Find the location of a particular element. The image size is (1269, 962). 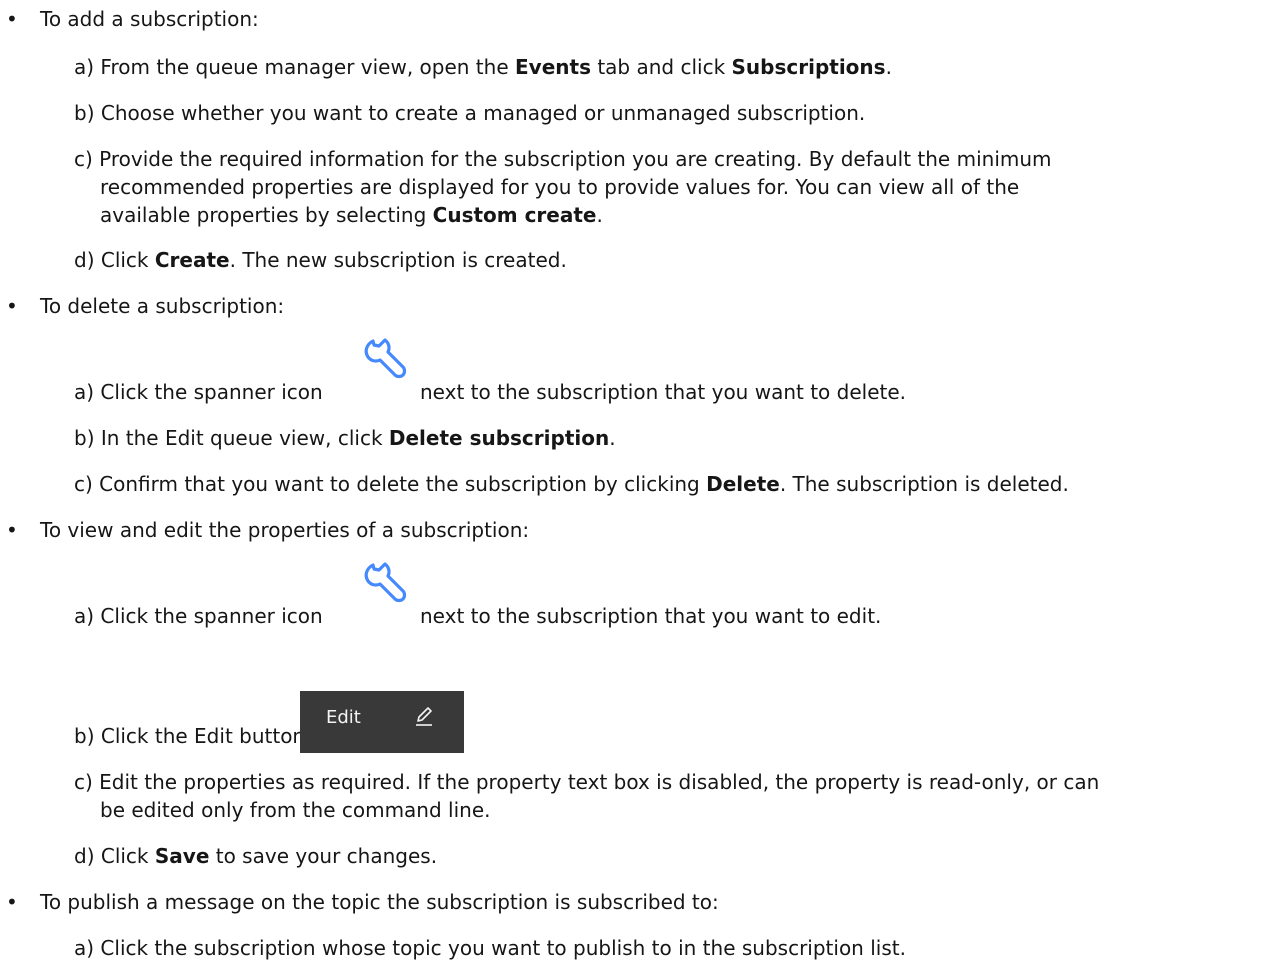

add-subscription-heading: To add a subscription: is located at coordinates (149, 19).